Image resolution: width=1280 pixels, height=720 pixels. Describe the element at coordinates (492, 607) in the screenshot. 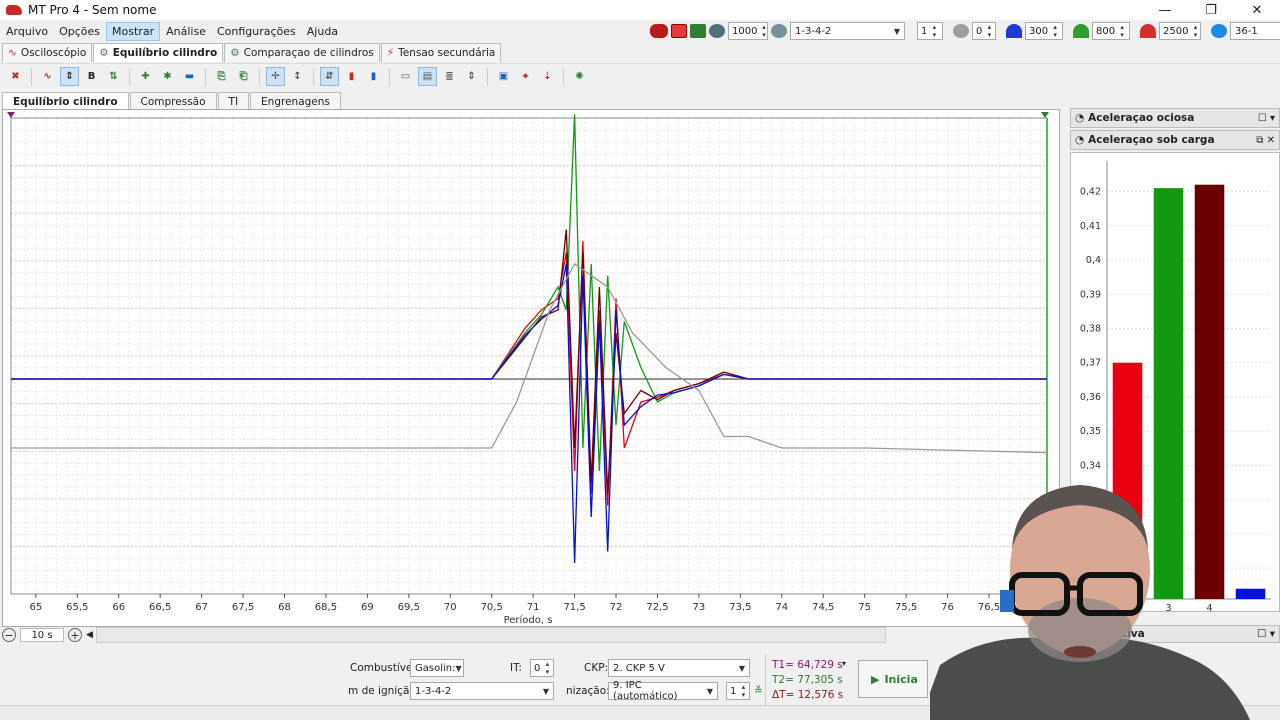

I see `x-tick-label: 70,5` at that location.